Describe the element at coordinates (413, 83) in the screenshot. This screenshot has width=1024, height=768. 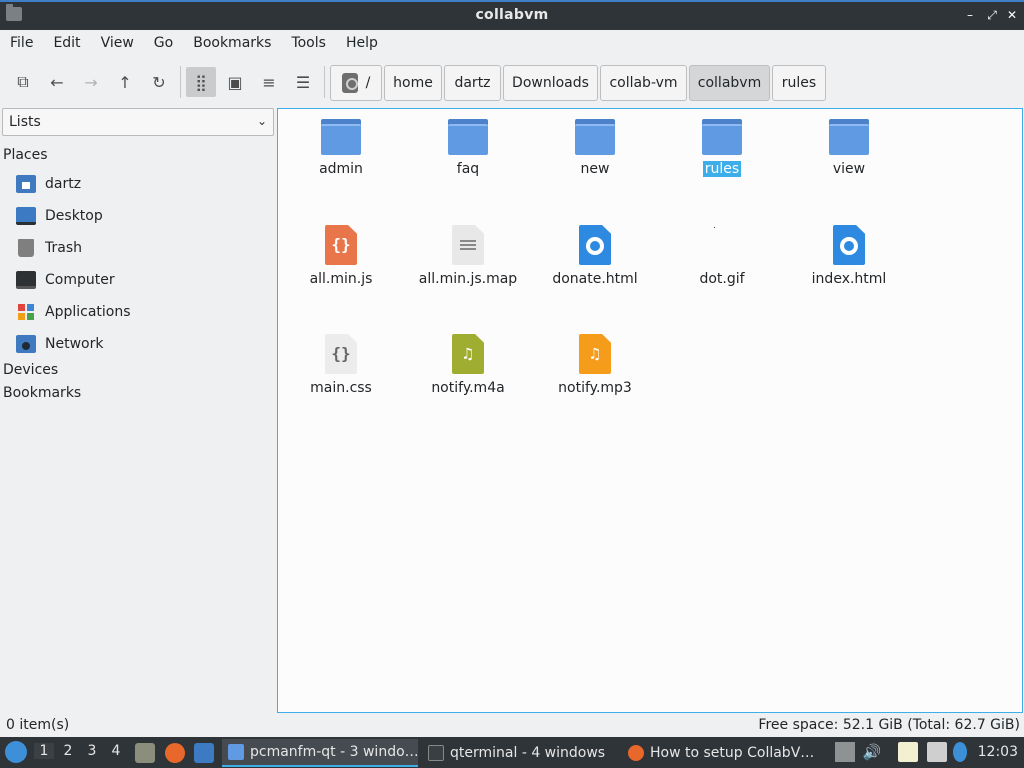
I see `breadcrumb-home: home` at that location.